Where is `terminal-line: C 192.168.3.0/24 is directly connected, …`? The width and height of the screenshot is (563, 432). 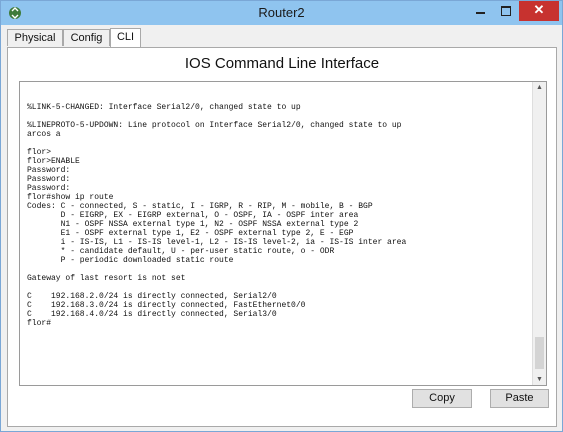 terminal-line: C 192.168.3.0/24 is directly connected, … is located at coordinates (166, 305).